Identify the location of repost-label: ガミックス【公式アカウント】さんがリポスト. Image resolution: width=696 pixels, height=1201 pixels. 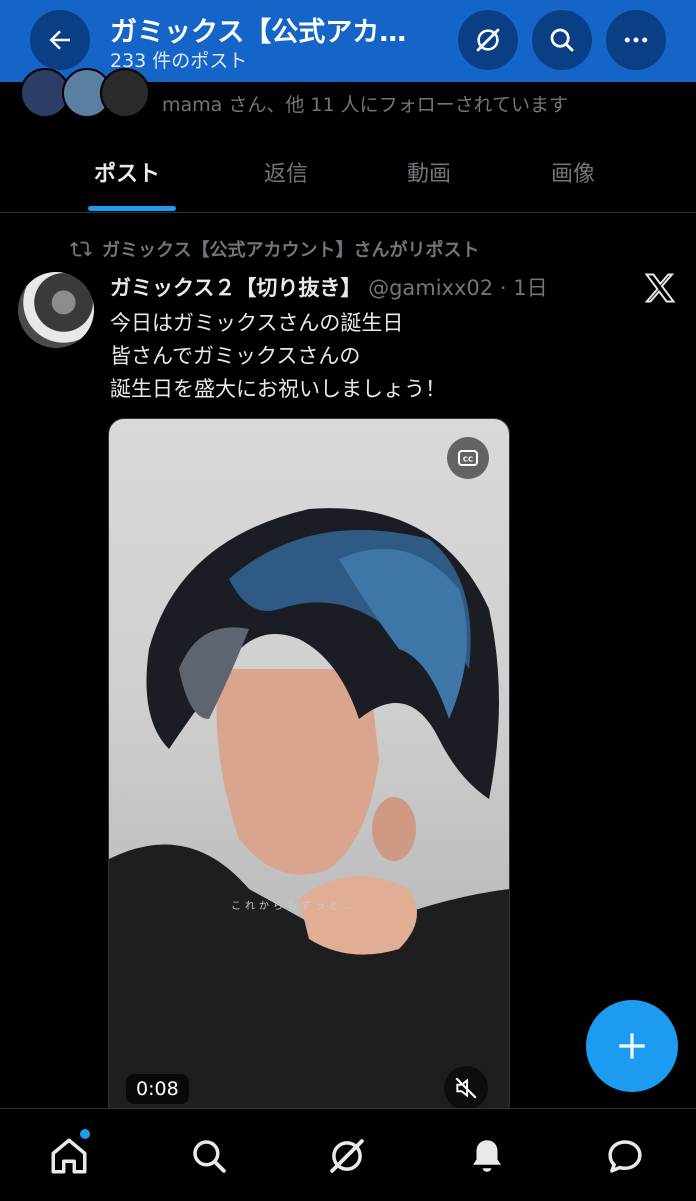
(291, 250).